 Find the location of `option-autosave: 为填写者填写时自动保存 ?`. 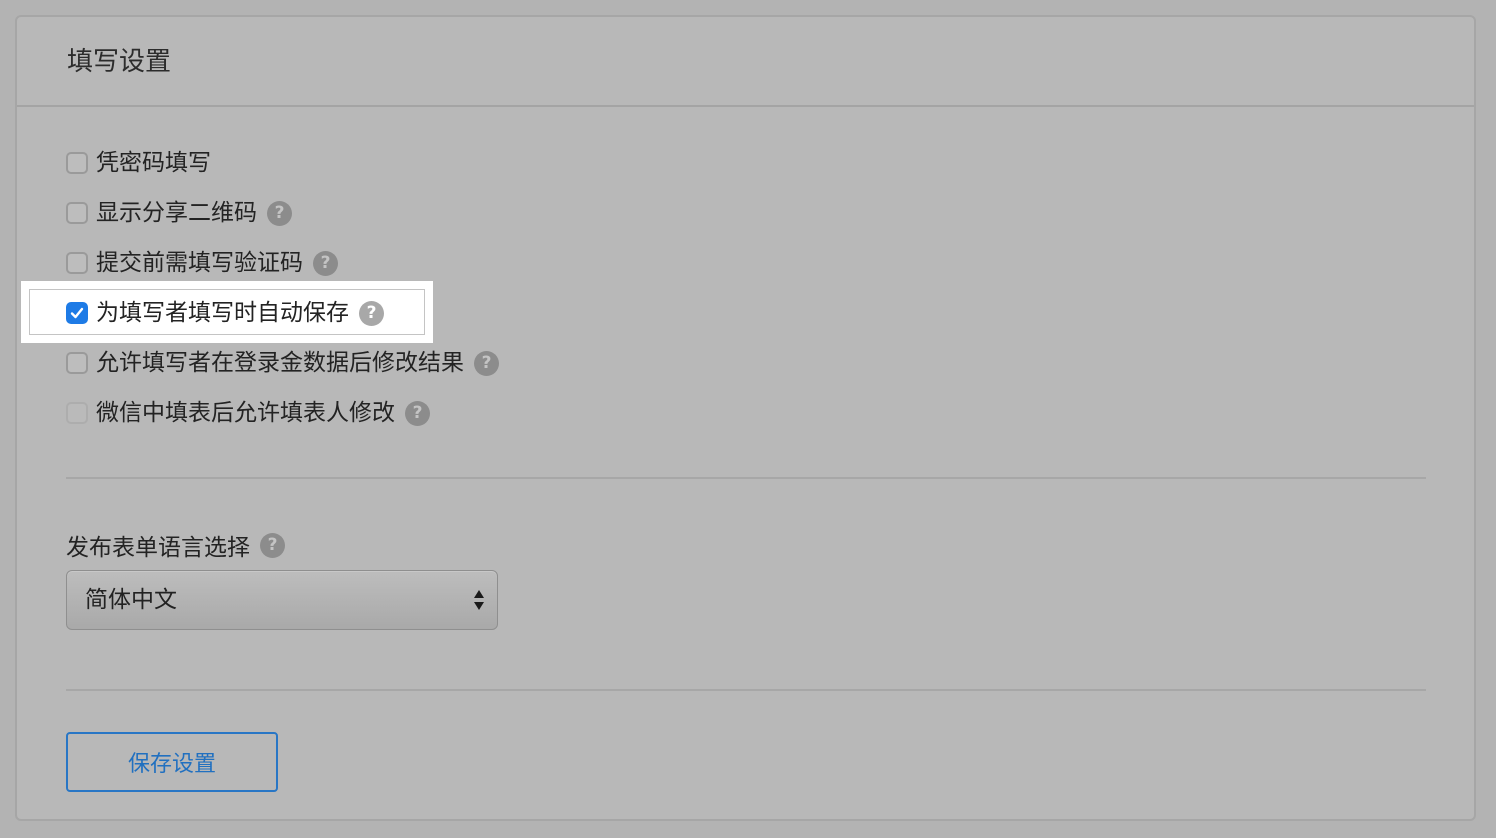

option-autosave: 为填写者填写时自动保存 ? is located at coordinates (225, 313).